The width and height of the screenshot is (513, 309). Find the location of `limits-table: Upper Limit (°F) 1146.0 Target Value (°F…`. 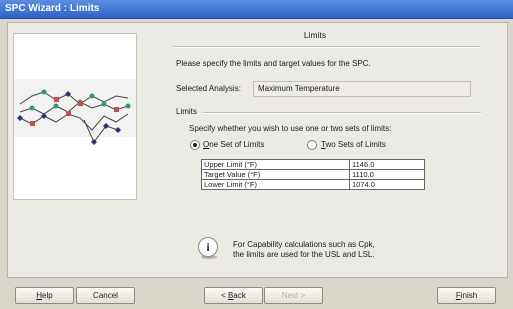

limits-table: Upper Limit (°F) 1146.0 Target Value (°F… is located at coordinates (313, 174).